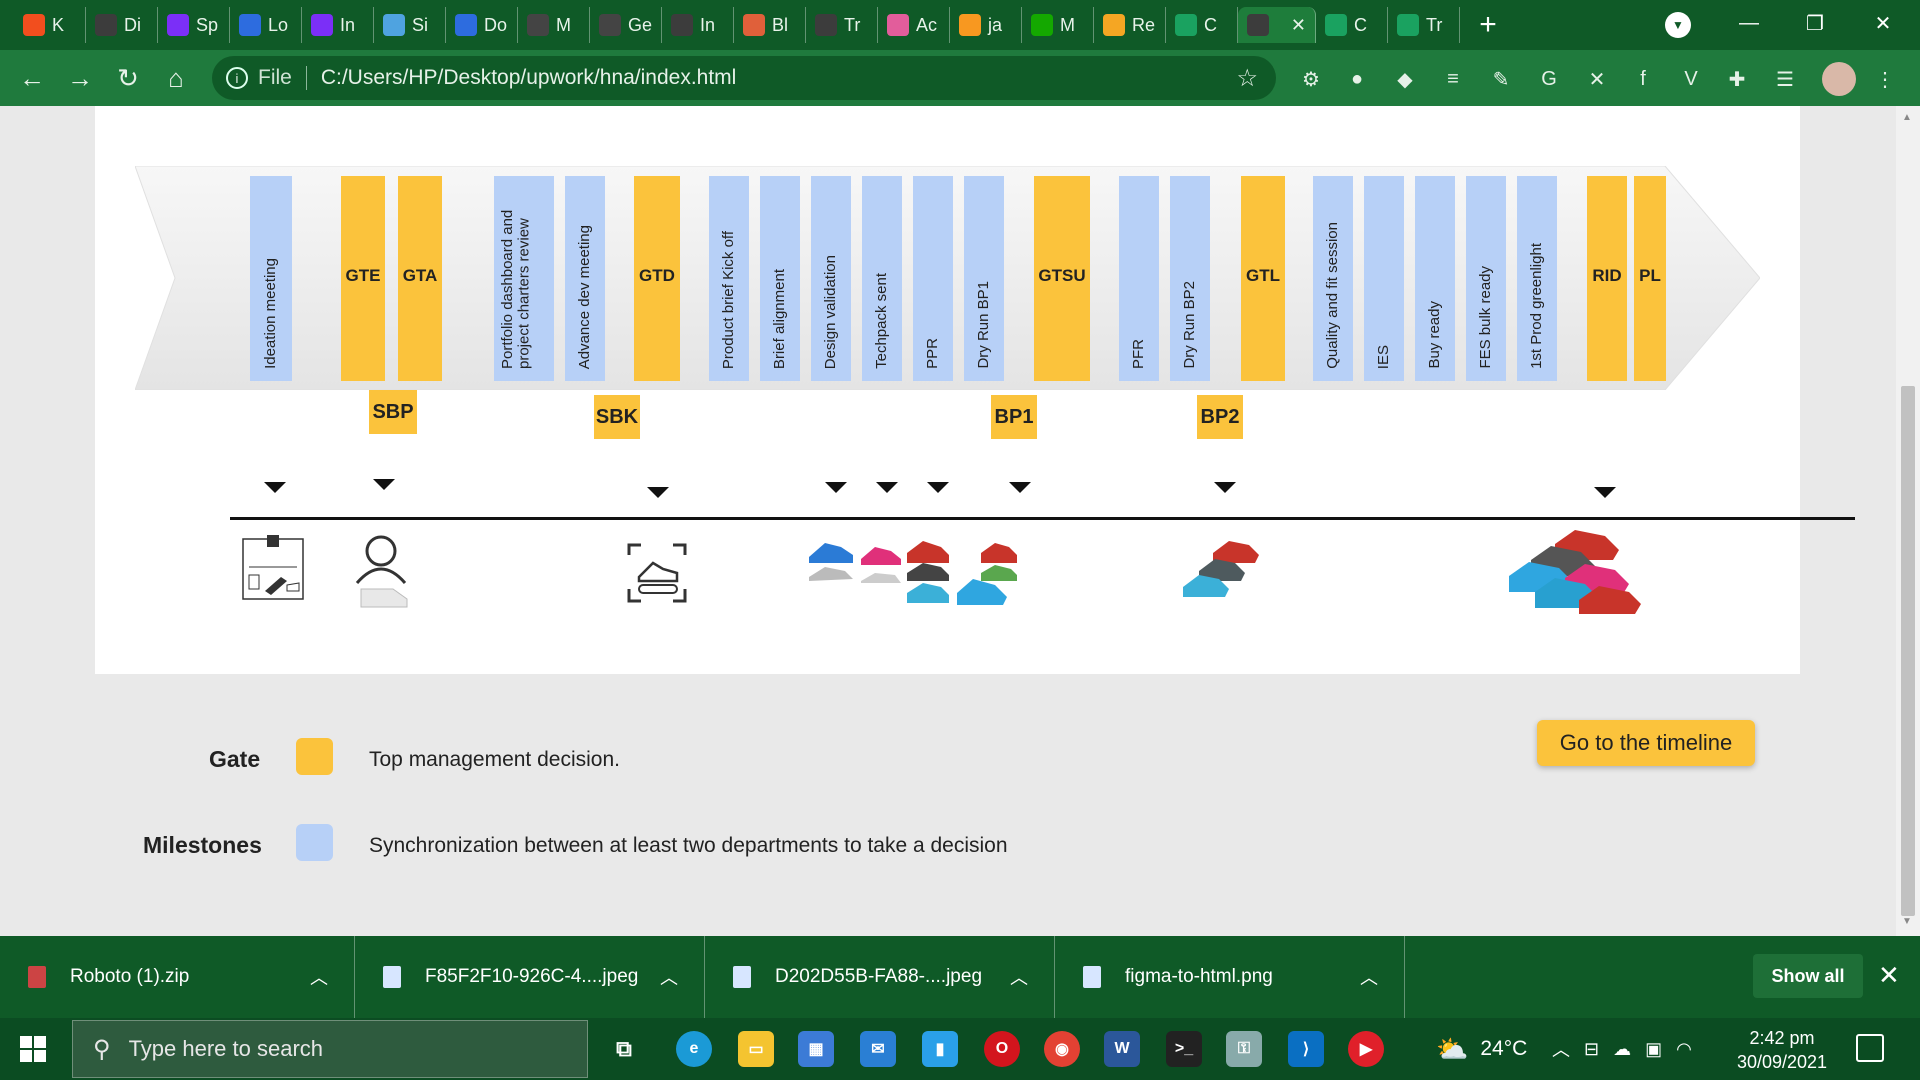  Describe the element at coordinates (1277, 25) in the screenshot. I see `browser-tab: ✕` at that location.